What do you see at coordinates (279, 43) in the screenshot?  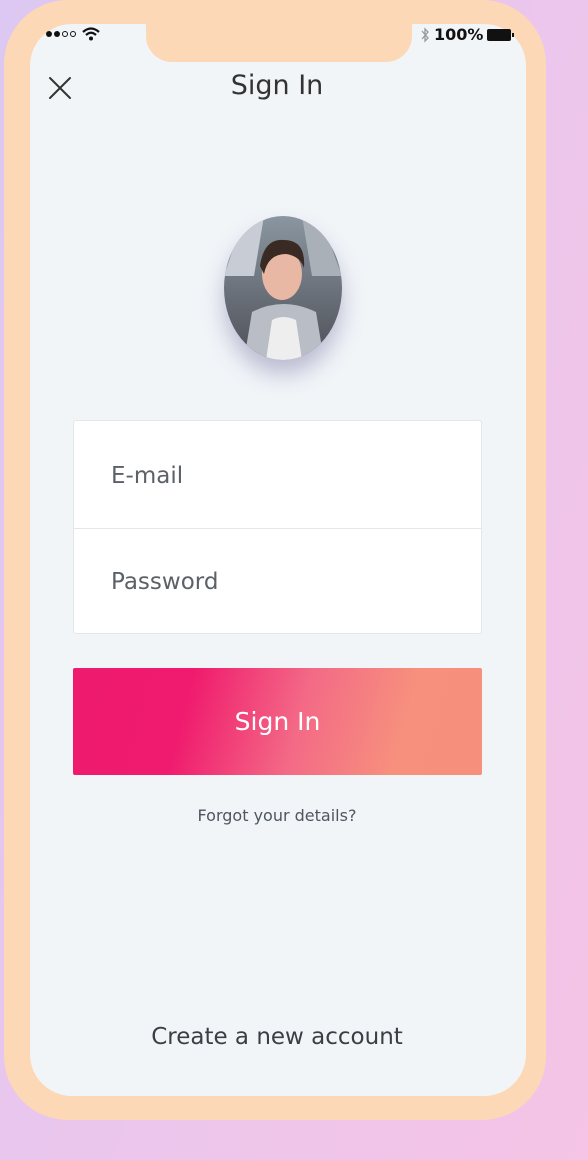 I see `phone-notch` at bounding box center [279, 43].